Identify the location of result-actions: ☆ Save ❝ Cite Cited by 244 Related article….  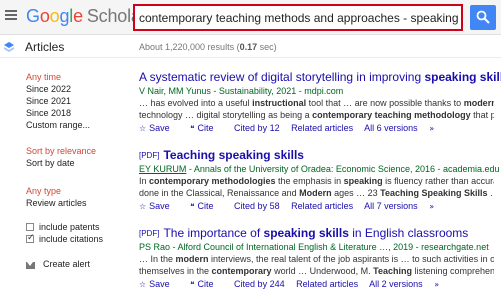
(293, 284).